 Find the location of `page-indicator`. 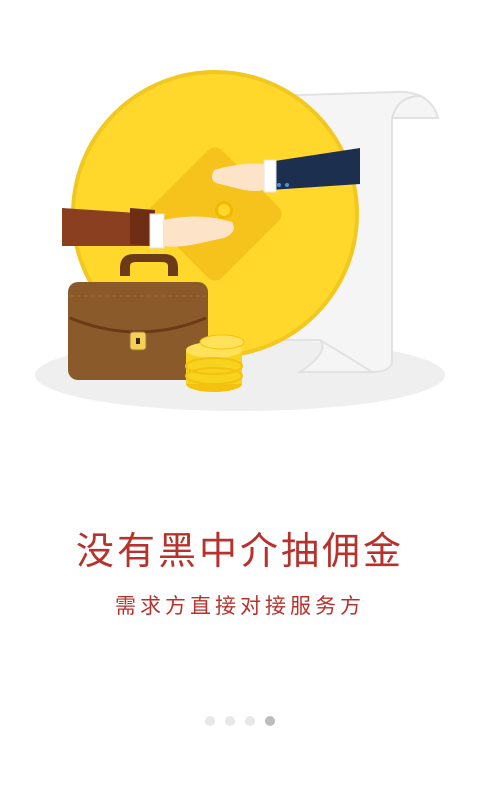

page-indicator is located at coordinates (240, 721).